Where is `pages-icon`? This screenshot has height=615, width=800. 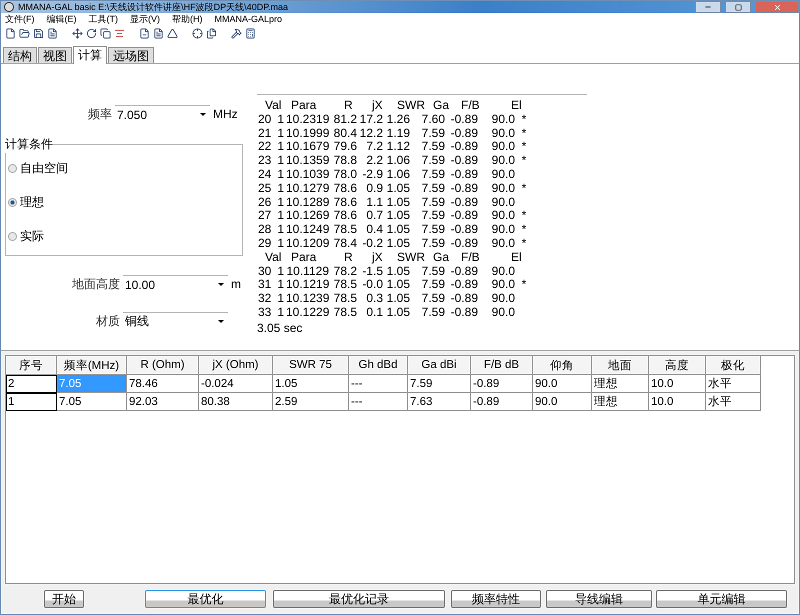
pages-icon is located at coordinates (211, 33).